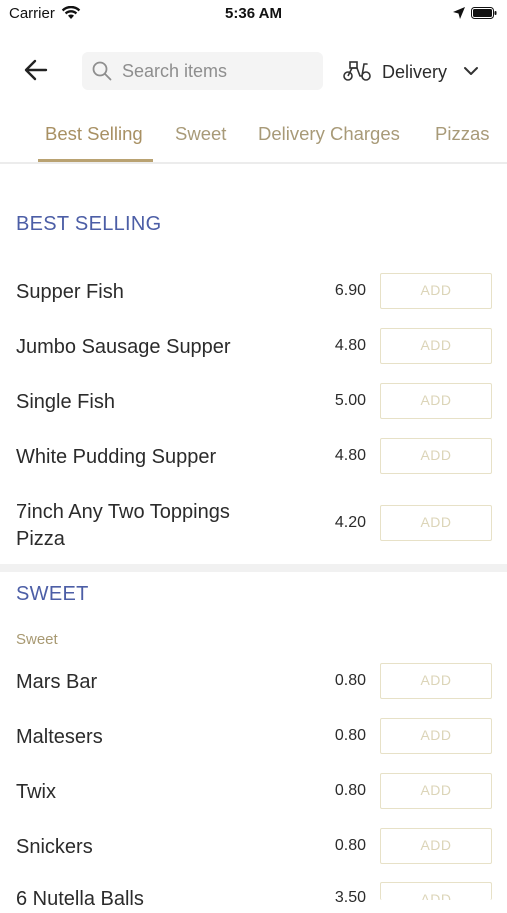 The height and width of the screenshot is (913, 507). Describe the element at coordinates (54, 847) in the screenshot. I see `item-name: Snickers` at that location.